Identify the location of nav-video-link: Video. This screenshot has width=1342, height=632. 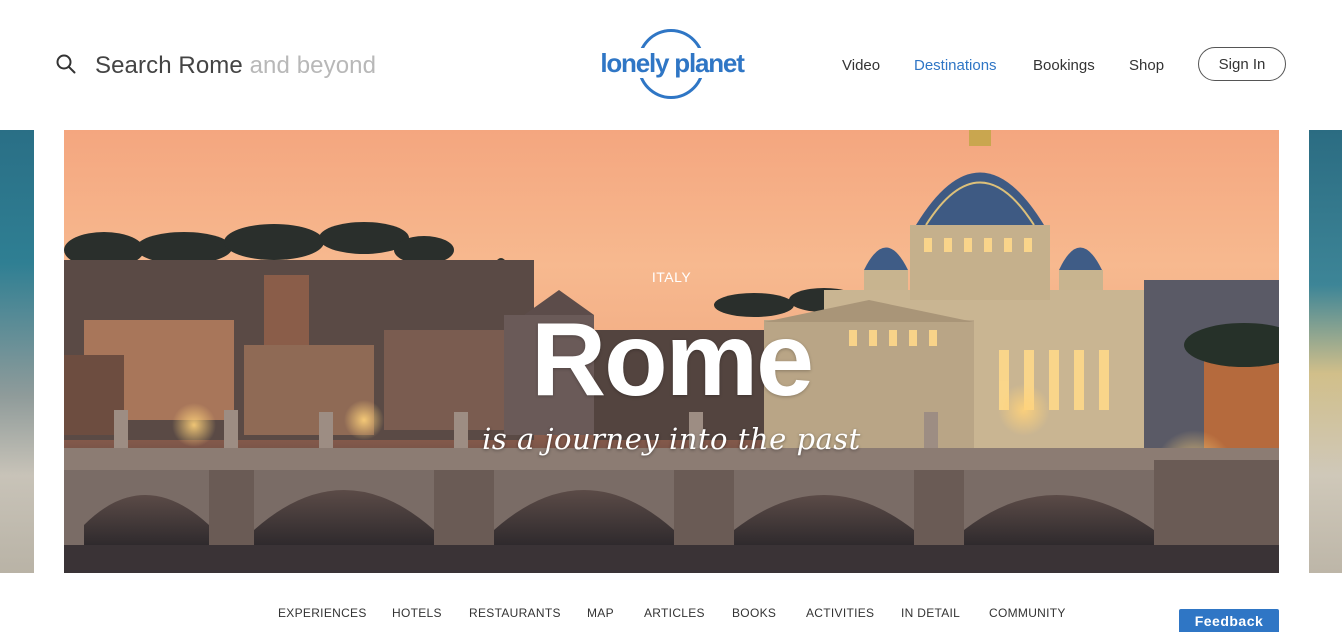
(861, 65).